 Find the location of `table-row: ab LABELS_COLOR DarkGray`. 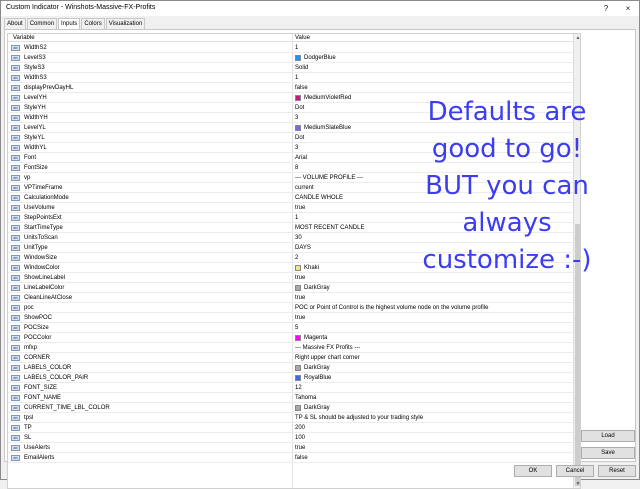

table-row: ab LABELS_COLOR DarkGray is located at coordinates (290, 368).